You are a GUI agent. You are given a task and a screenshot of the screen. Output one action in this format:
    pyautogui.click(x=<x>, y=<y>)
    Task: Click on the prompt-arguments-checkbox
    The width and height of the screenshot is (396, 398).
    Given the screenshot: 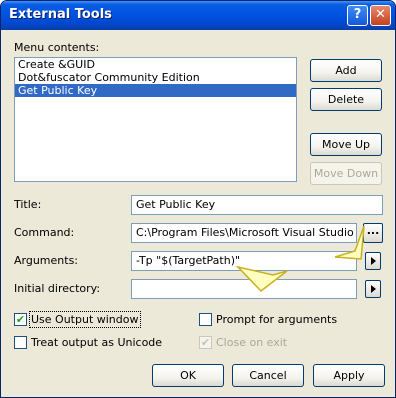 What is the action you would take?
    pyautogui.click(x=205, y=319)
    